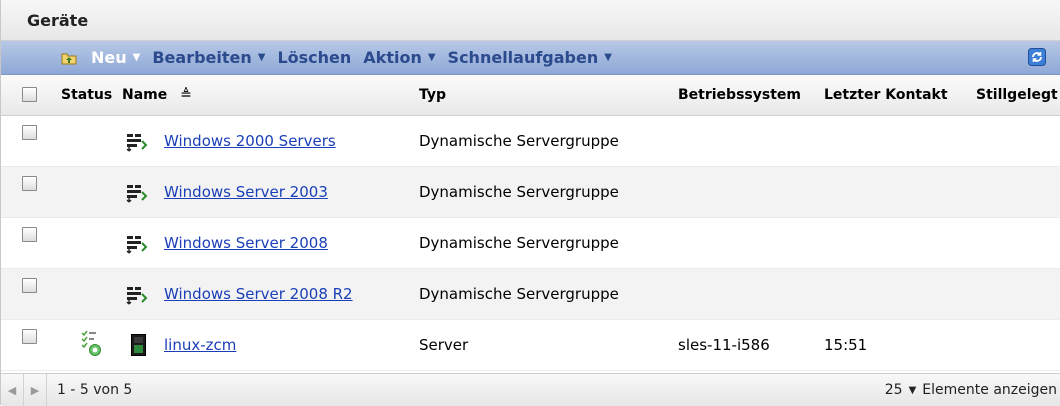 This screenshot has height=406, width=1060. I want to click on quicktasks-menu-button: Schnellaufgaben ▼, so click(530, 57).